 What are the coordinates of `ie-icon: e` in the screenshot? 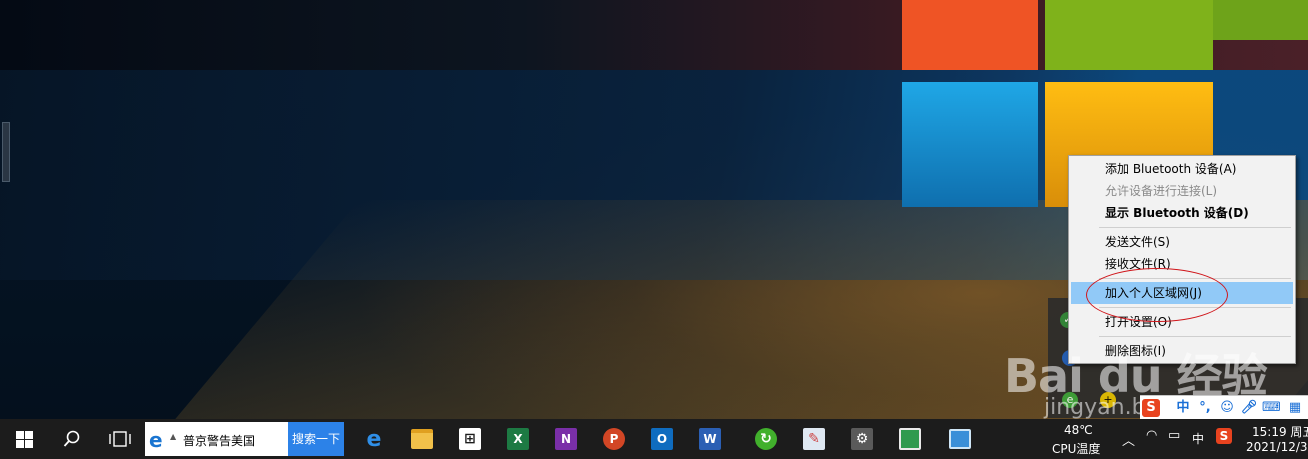 It's located at (156, 440).